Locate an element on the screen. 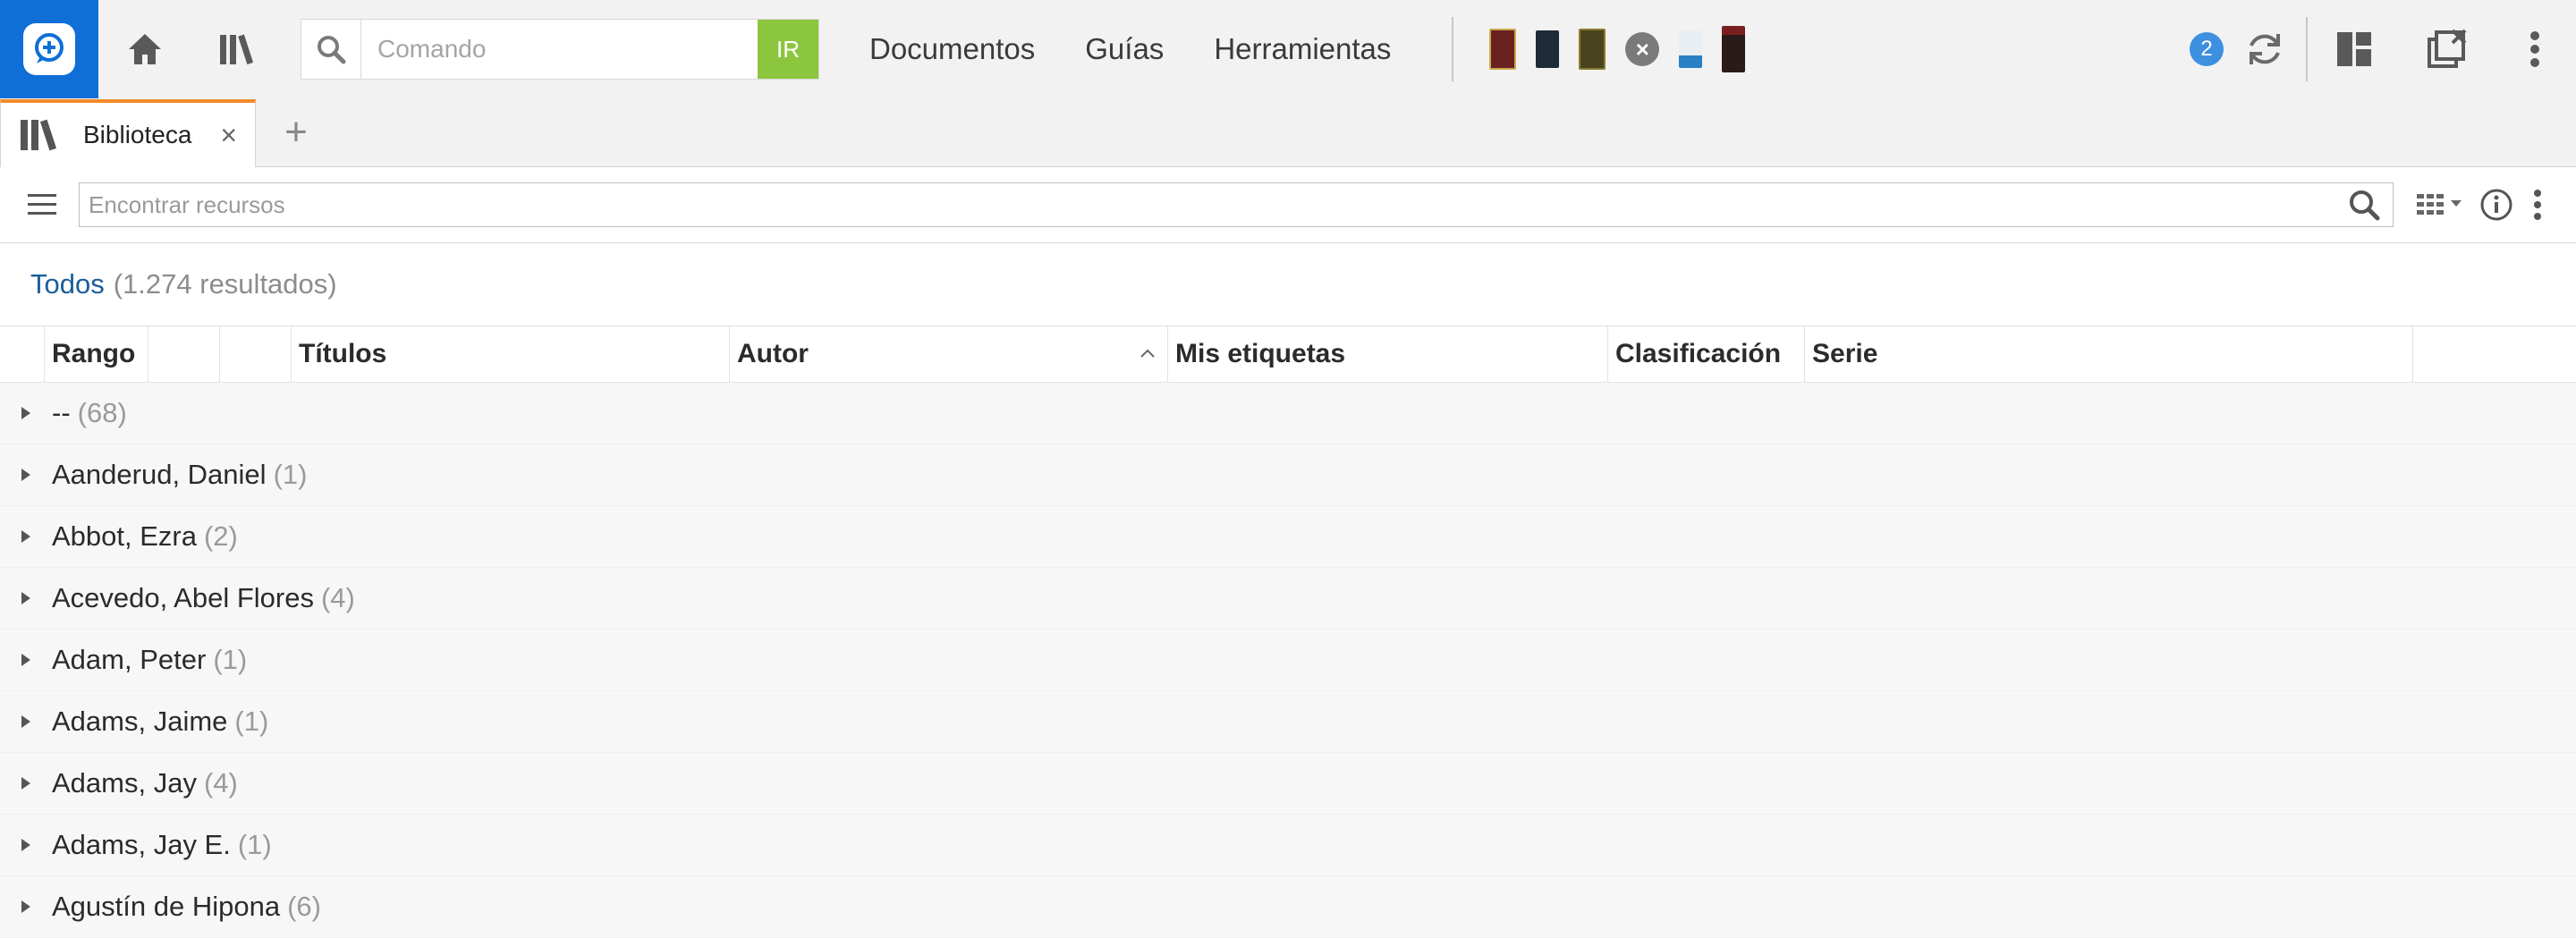  author-count: (4) is located at coordinates (337, 598).